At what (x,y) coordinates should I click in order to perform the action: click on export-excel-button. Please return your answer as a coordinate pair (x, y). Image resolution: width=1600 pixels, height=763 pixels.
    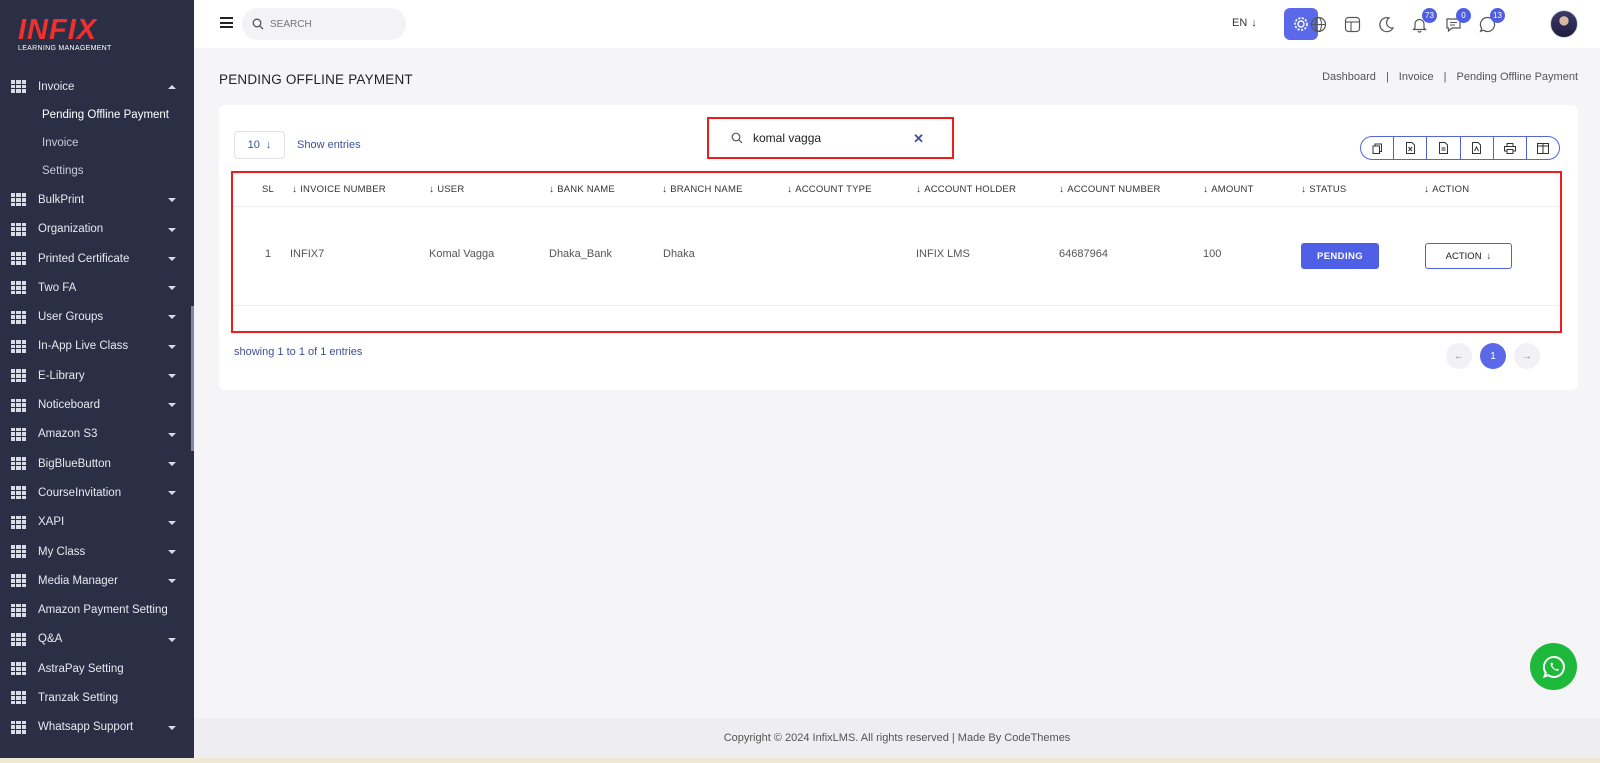
    Looking at the image, I should click on (1411, 148).